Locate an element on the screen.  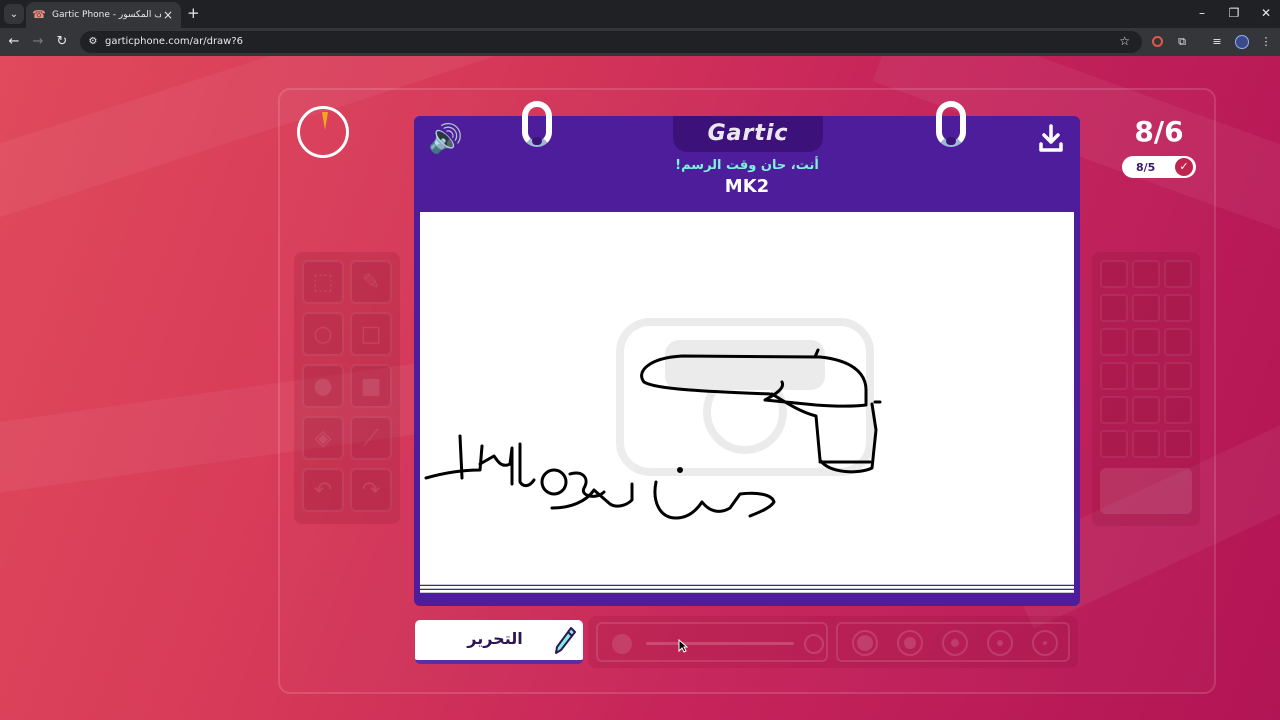
logo-tab: Gartic is located at coordinates (748, 134).